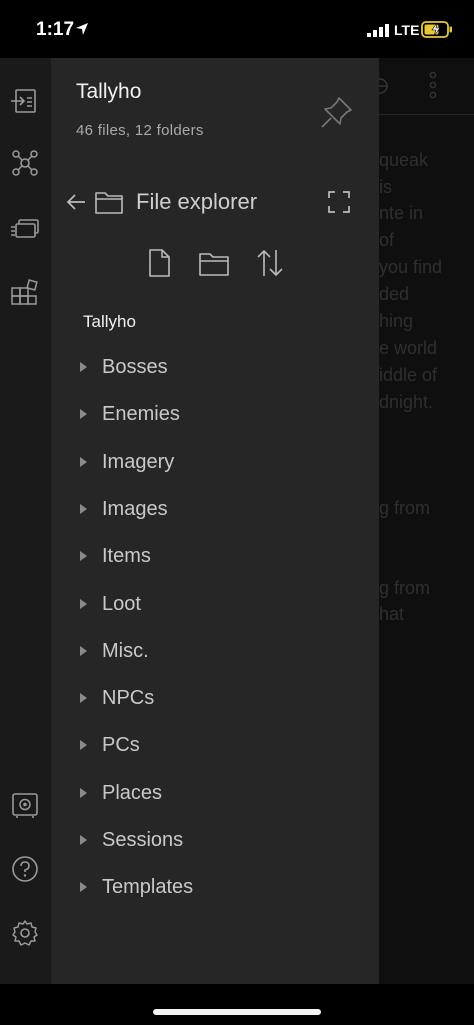 Image resolution: width=474 pixels, height=1025 pixels. I want to click on folder-label: Items, so click(126, 556).